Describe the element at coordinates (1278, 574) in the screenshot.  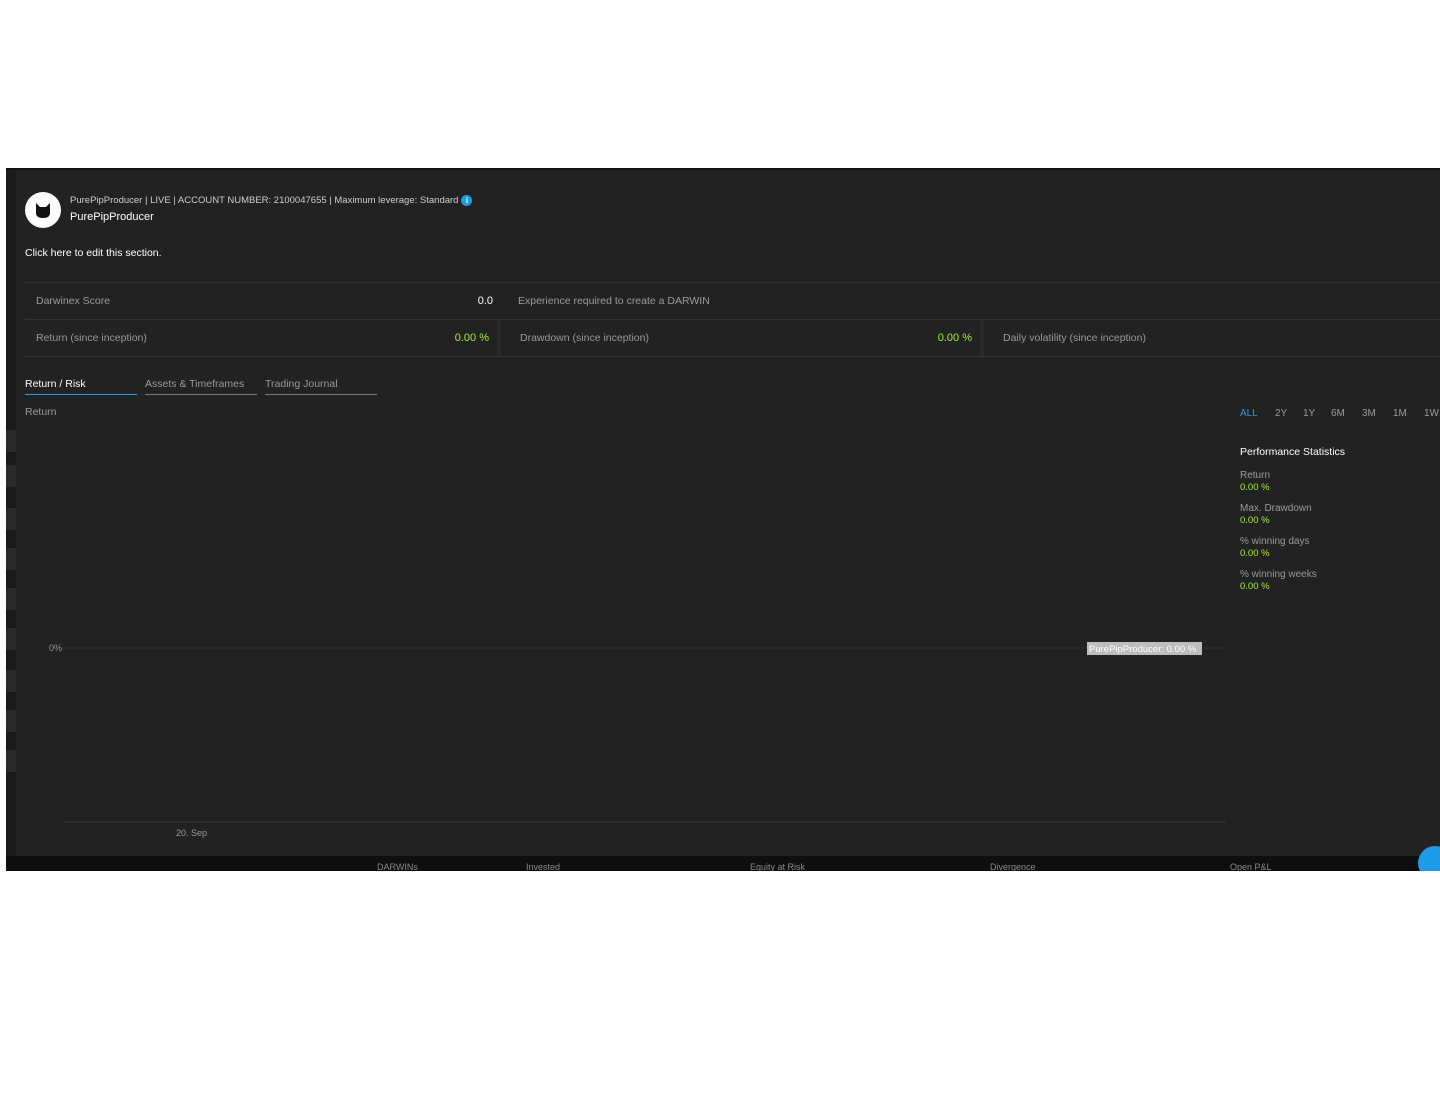
I see `perf-label: % winning weeks` at that location.